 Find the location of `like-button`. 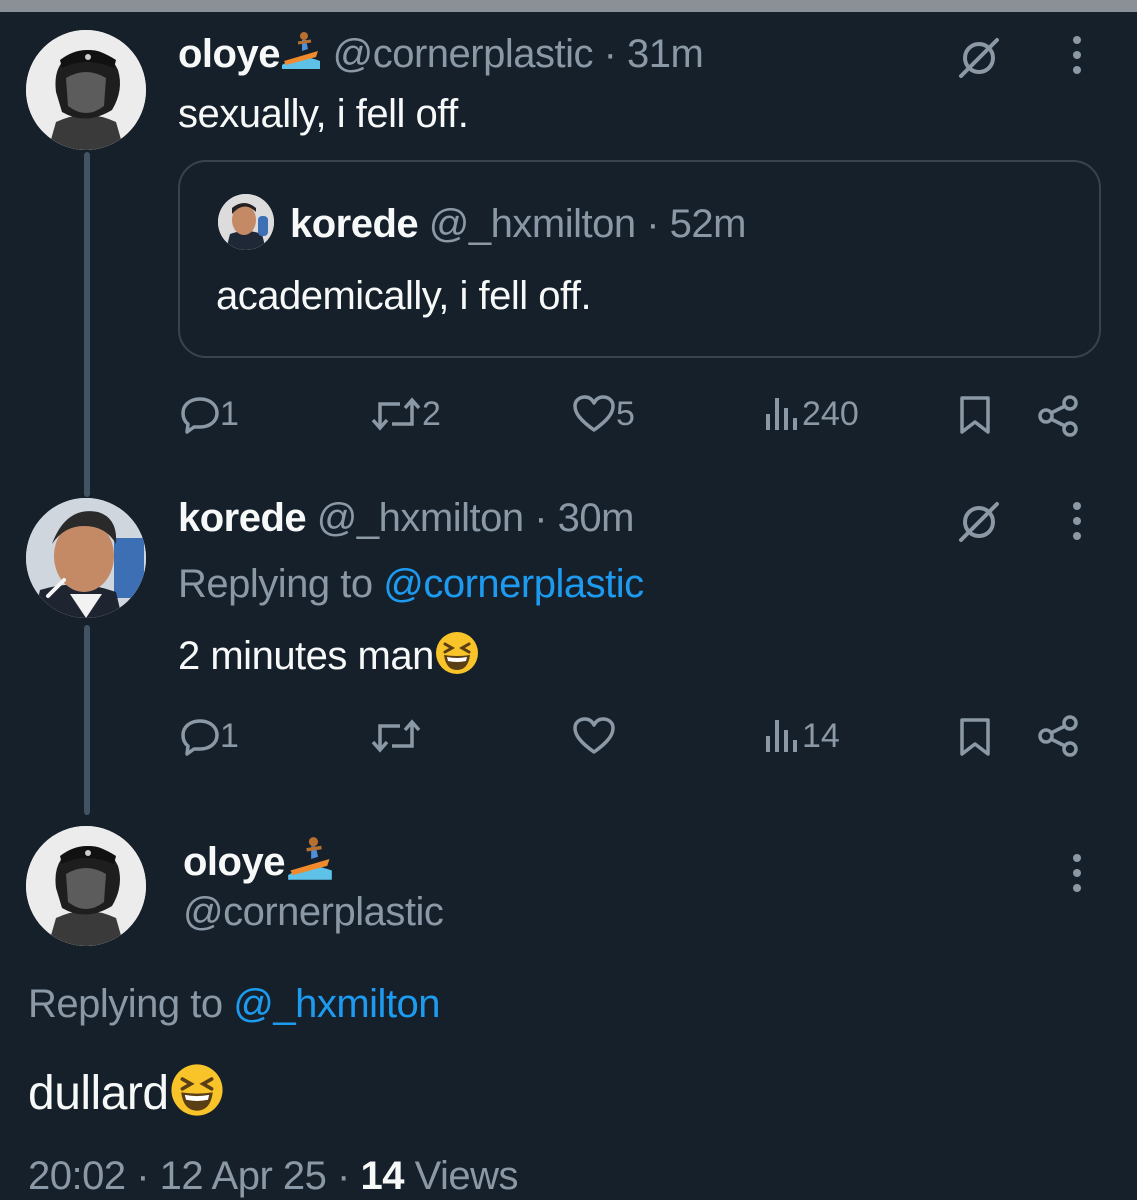

like-button is located at coordinates (594, 736).